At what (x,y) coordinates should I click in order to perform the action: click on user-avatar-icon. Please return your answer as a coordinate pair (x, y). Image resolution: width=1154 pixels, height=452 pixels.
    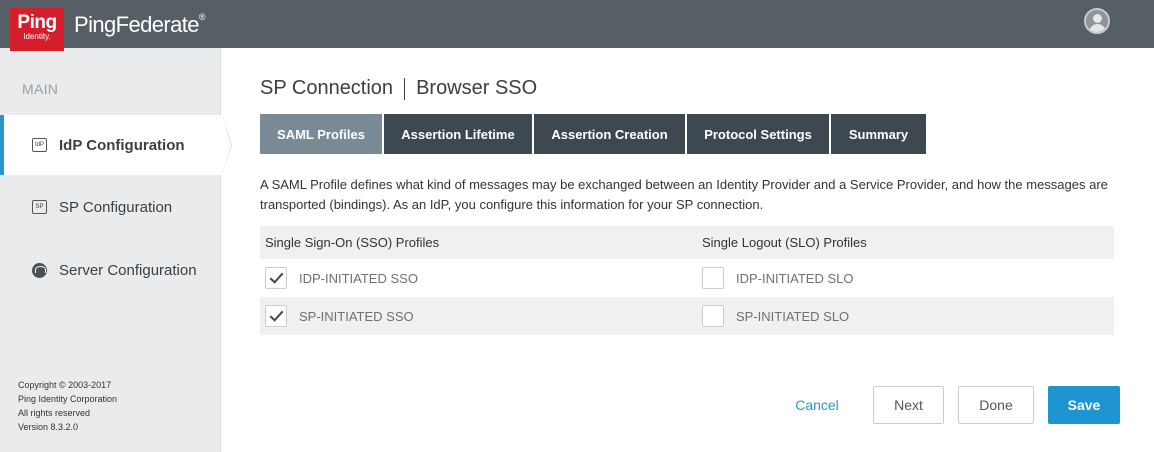
    Looking at the image, I should click on (1097, 21).